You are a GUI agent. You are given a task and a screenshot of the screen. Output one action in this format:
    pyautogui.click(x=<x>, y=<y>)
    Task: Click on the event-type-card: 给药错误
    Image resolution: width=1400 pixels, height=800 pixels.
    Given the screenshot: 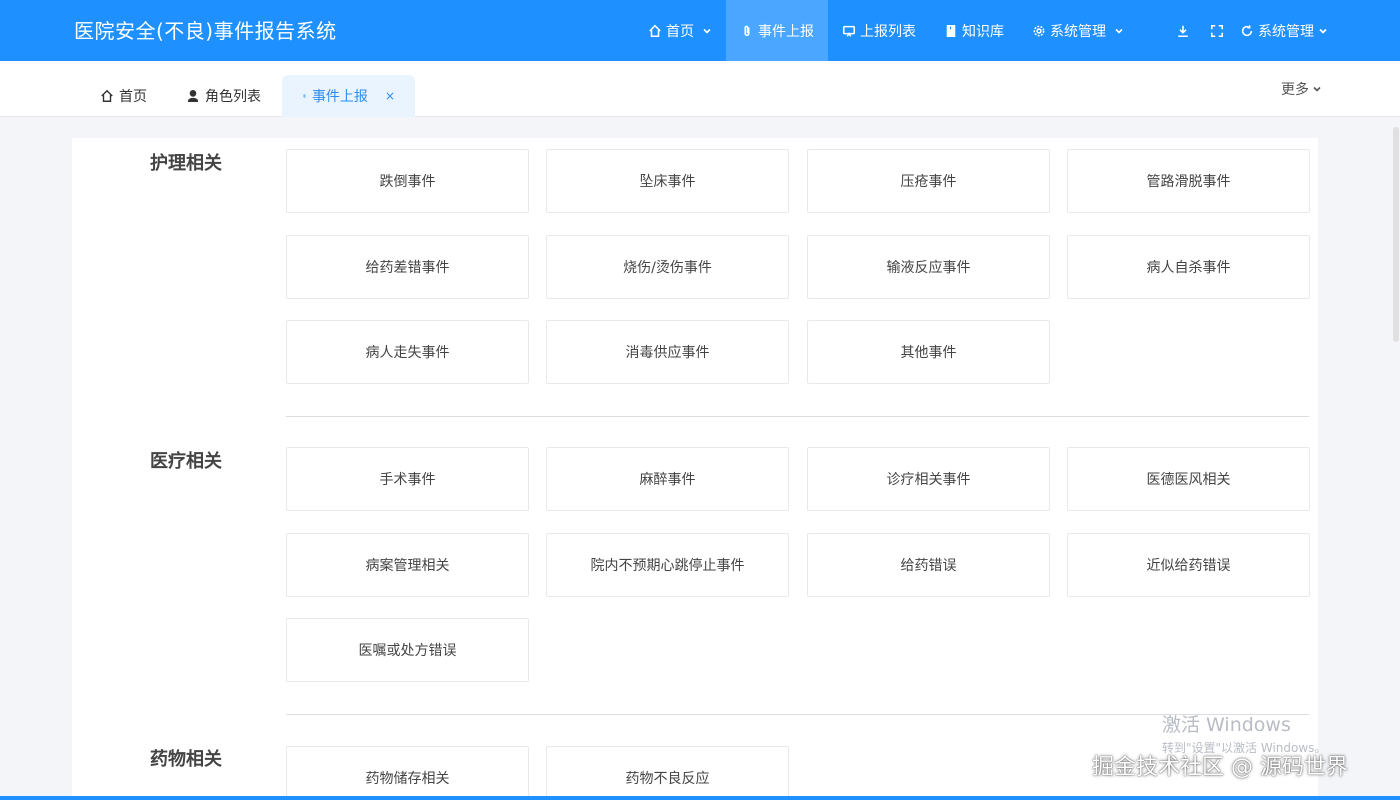 What is the action you would take?
    pyautogui.click(x=928, y=565)
    